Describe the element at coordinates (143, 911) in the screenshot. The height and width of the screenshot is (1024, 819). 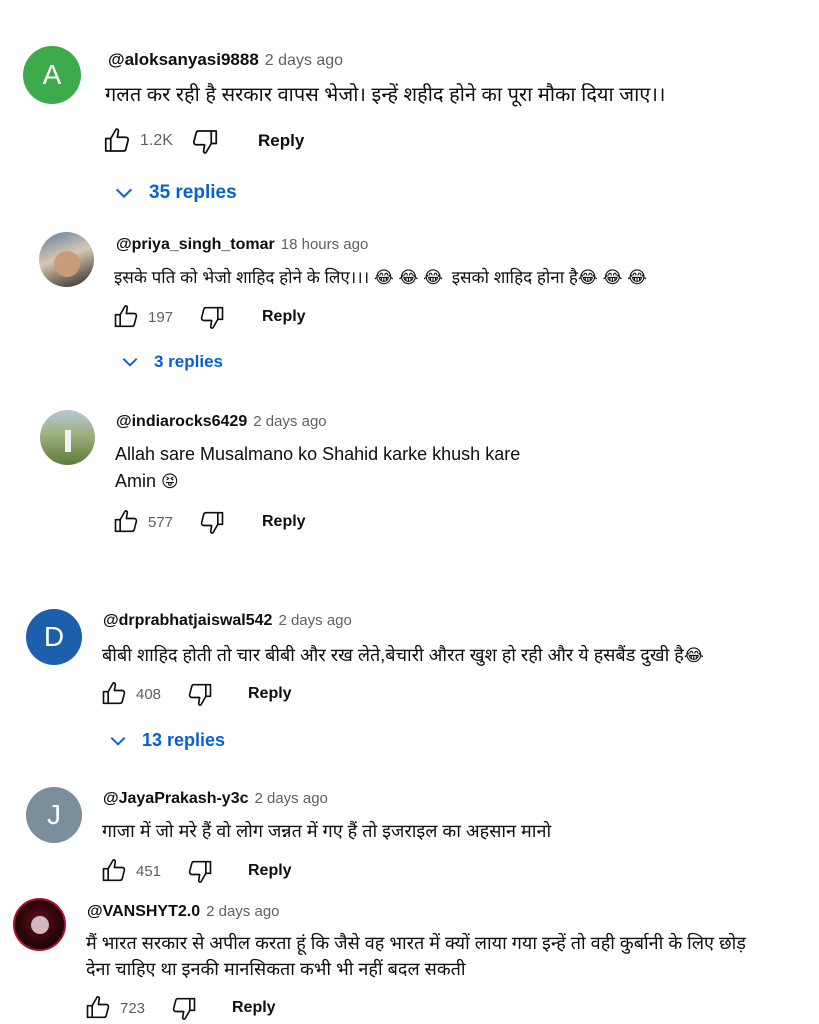
I see `comment-author: @VANSHYT2.0` at that location.